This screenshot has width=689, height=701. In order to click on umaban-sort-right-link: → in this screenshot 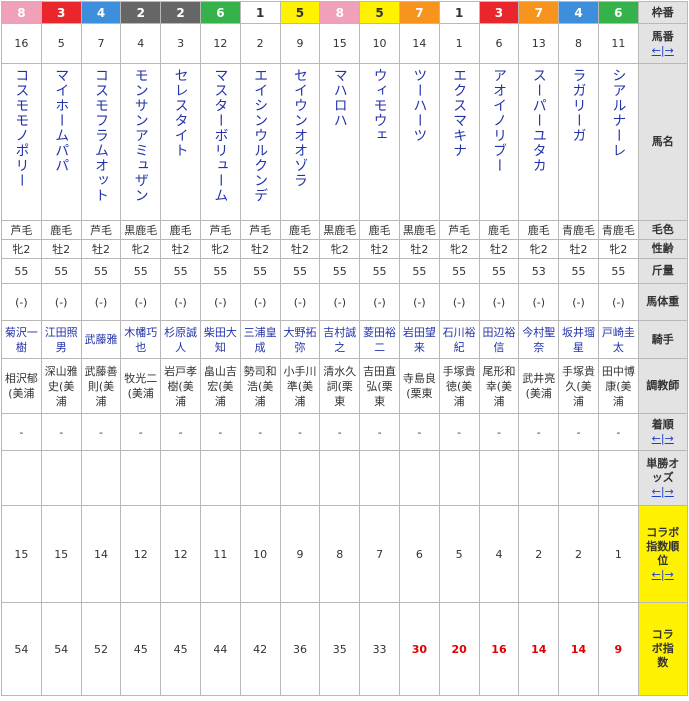, I will do `click(669, 50)`.